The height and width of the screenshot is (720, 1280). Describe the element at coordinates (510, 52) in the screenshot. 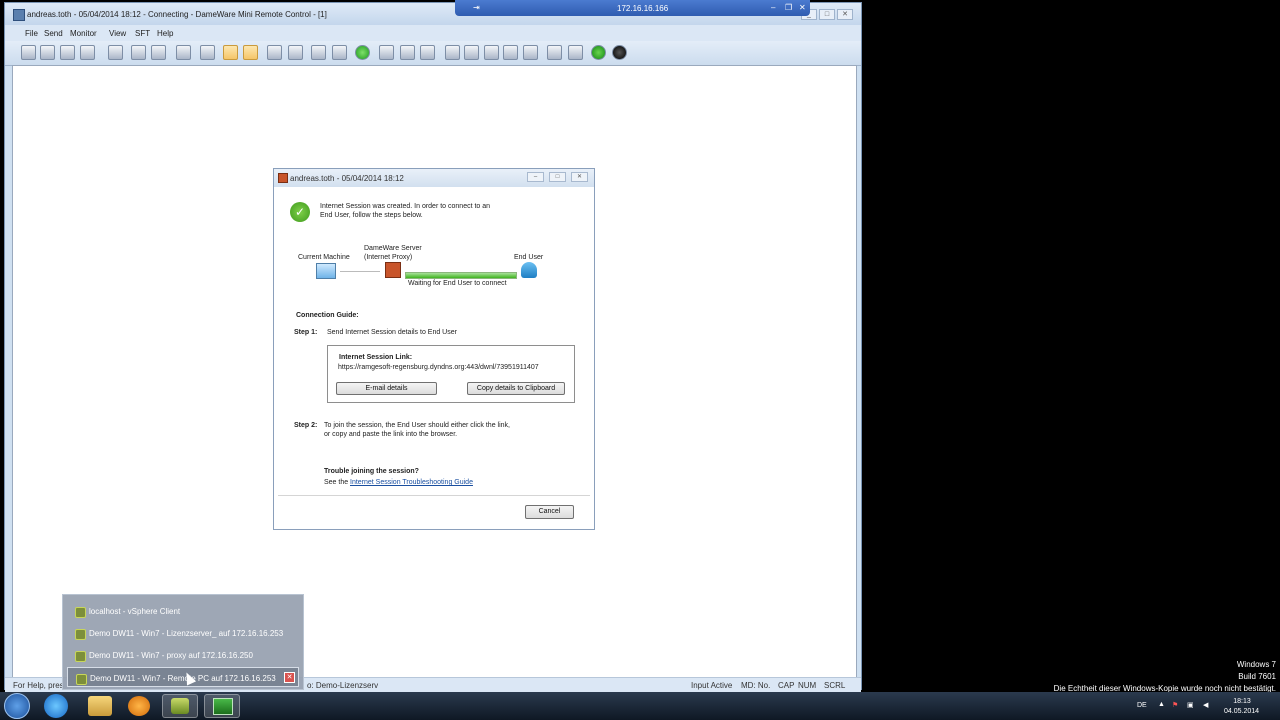

I see `transfer-icon` at that location.